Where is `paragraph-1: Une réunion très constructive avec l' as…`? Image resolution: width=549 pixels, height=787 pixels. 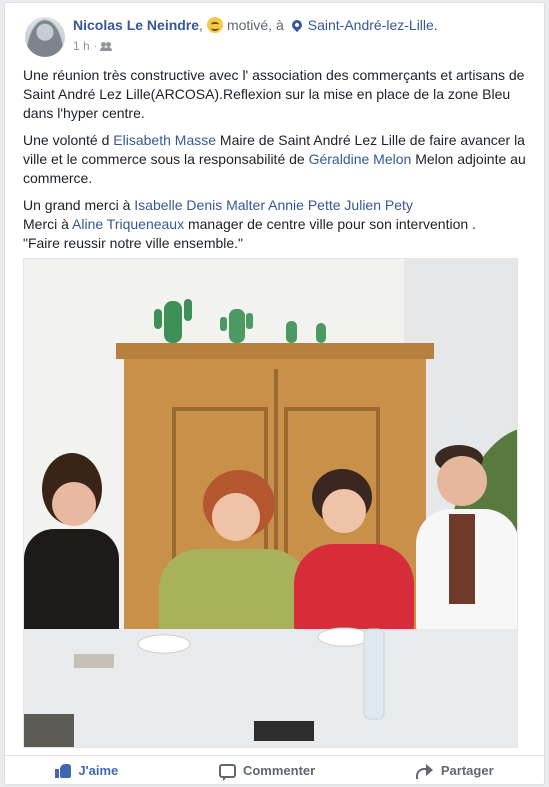
paragraph-1: Une réunion très constructive avec l' as… is located at coordinates (277, 94).